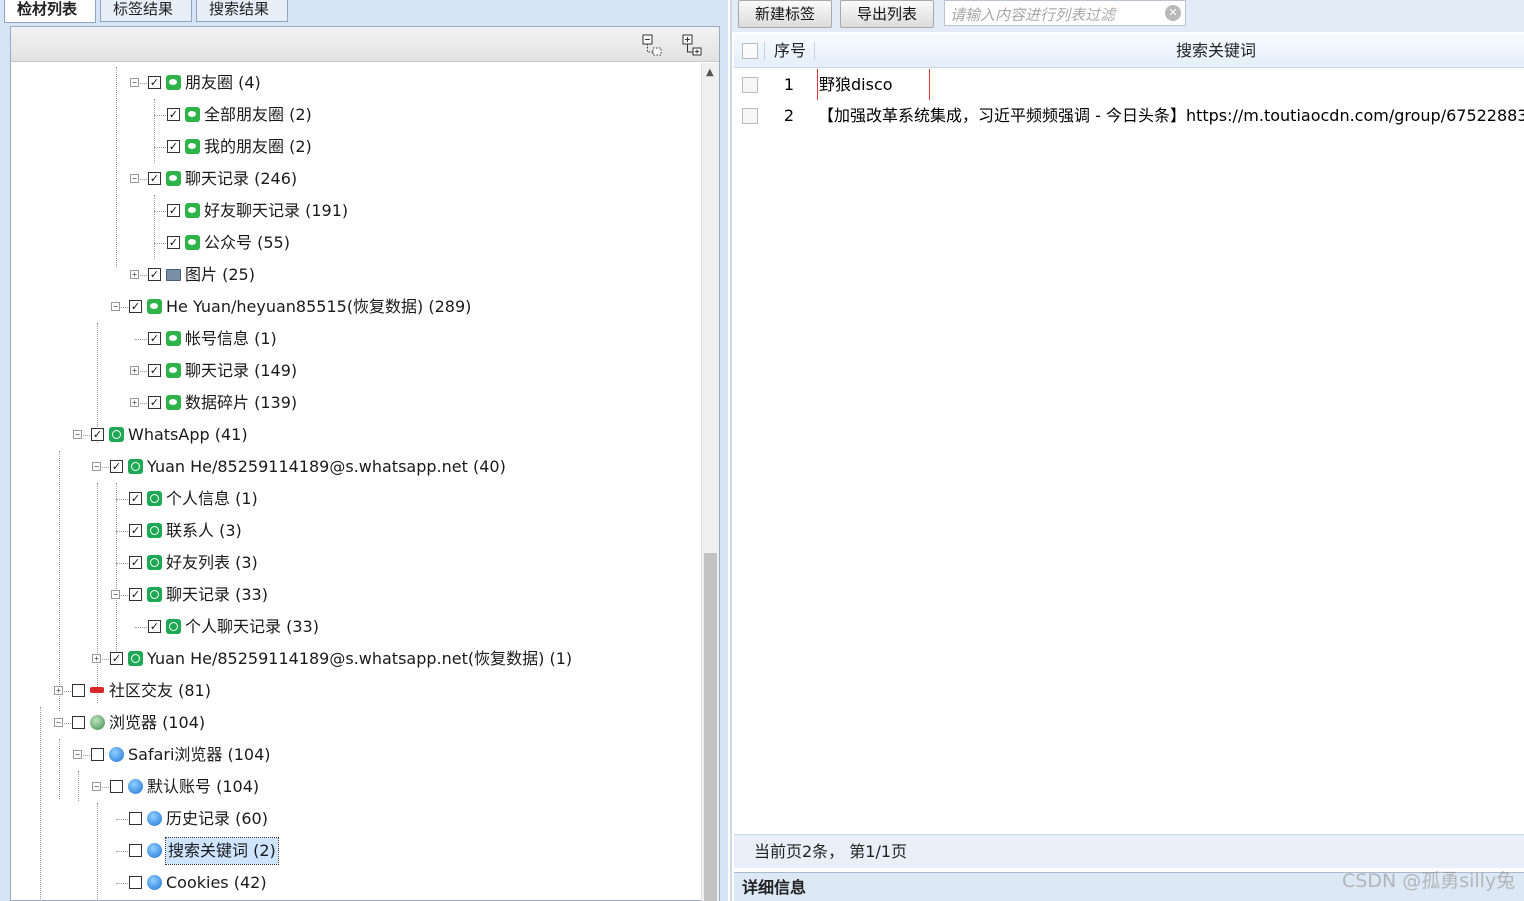 This screenshot has height=901, width=1524. I want to click on tree-node-label: 全部朋友圈 (2), so click(258, 115).